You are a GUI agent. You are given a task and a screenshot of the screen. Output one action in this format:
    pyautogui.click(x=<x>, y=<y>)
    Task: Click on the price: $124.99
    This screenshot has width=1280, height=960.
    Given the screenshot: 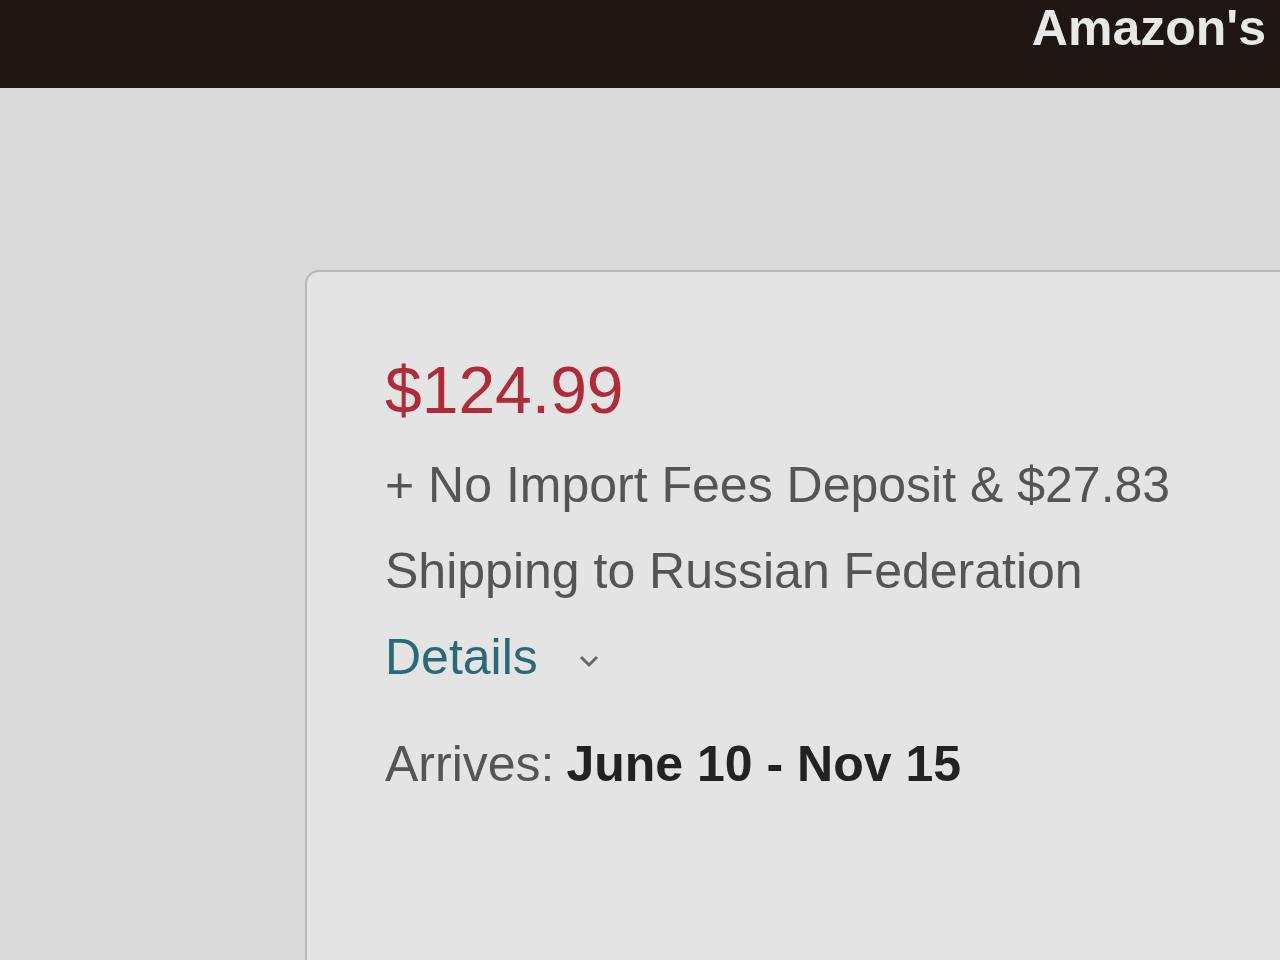 What is the action you would take?
    pyautogui.click(x=504, y=390)
    